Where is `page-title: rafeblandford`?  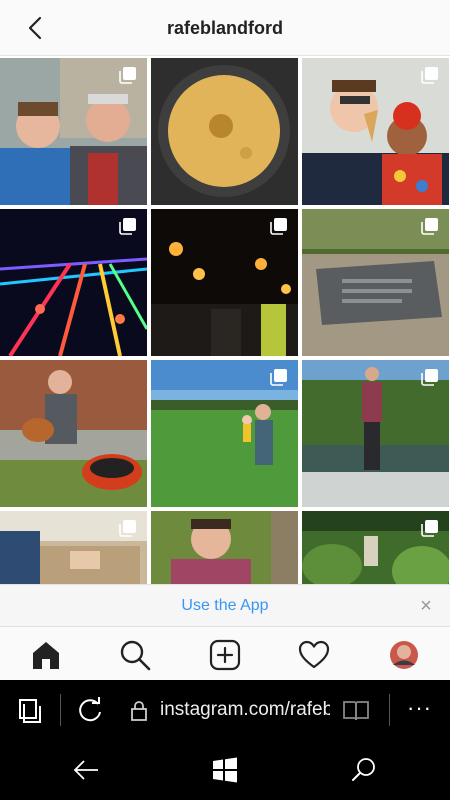 page-title: rafeblandford is located at coordinates (224, 28).